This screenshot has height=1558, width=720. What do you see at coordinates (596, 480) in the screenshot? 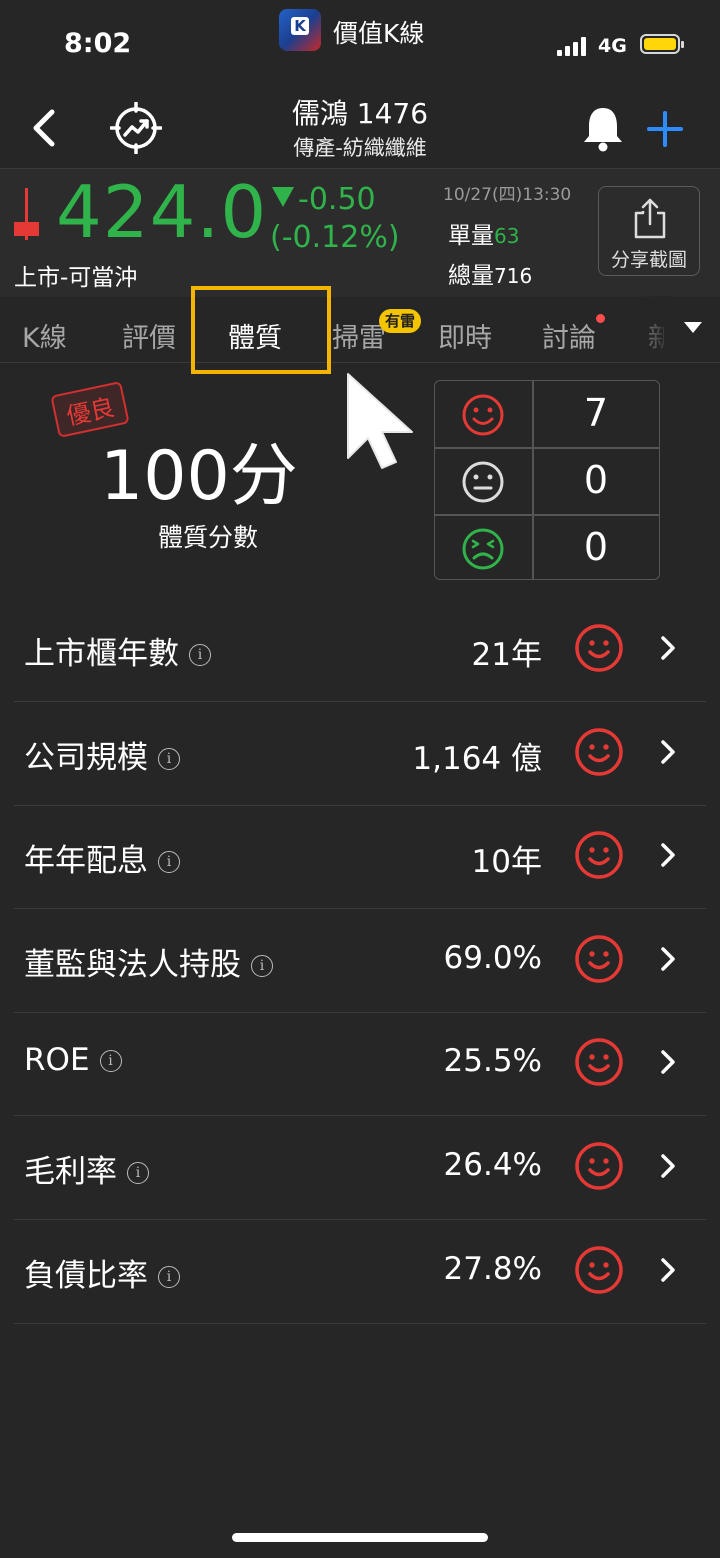
I see `neutral-count: 0` at bounding box center [596, 480].